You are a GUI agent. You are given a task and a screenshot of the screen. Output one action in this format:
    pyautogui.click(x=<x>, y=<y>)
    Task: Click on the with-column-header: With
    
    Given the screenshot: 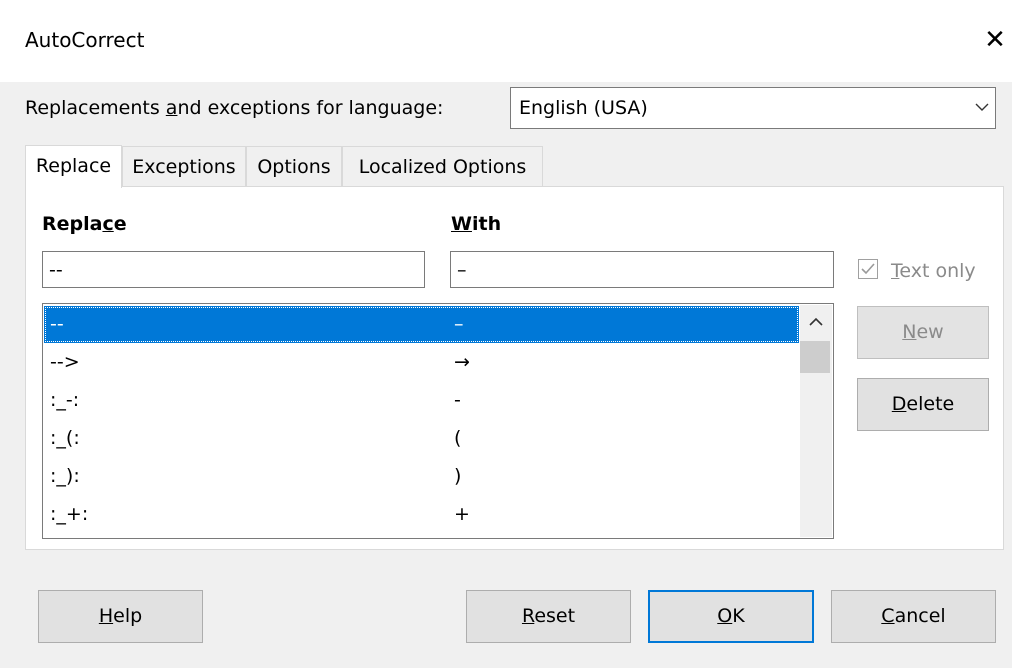 What is the action you would take?
    pyautogui.click(x=476, y=224)
    